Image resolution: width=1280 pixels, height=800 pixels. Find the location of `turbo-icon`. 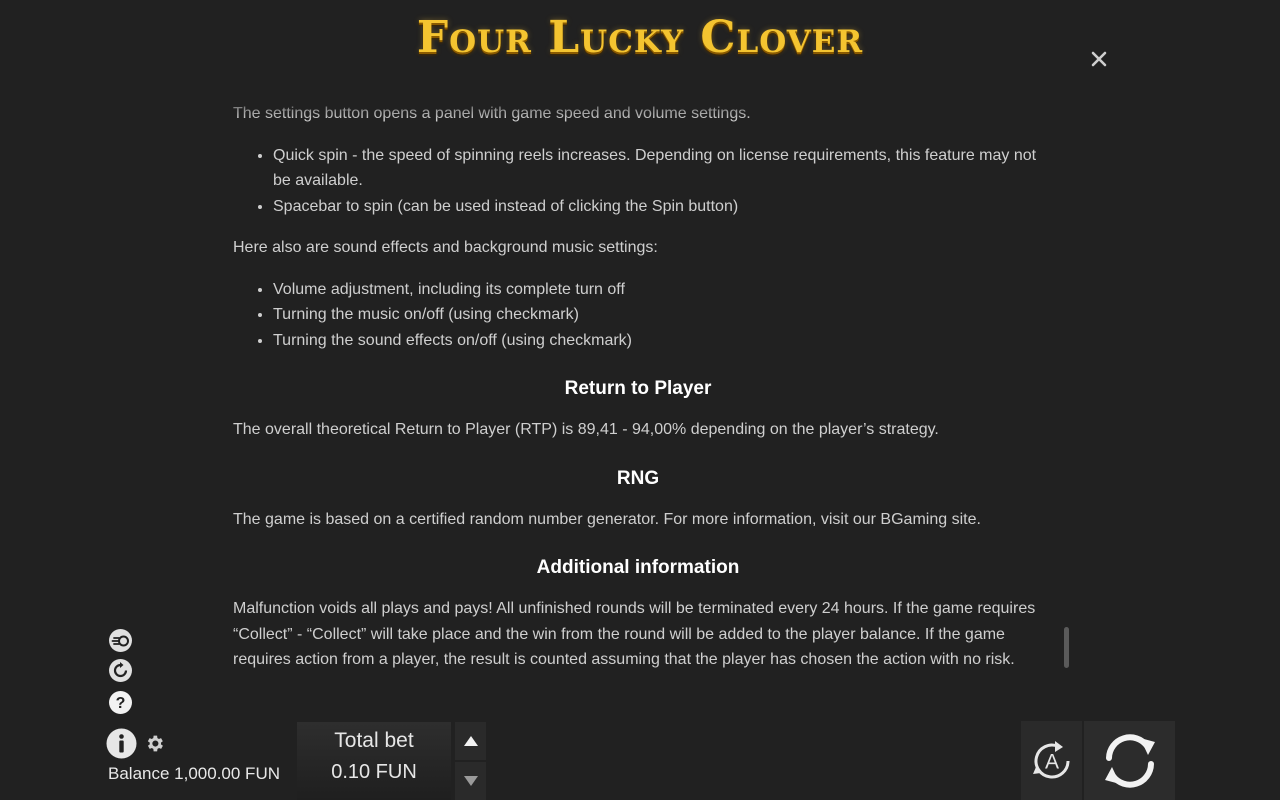

turbo-icon is located at coordinates (120, 640).